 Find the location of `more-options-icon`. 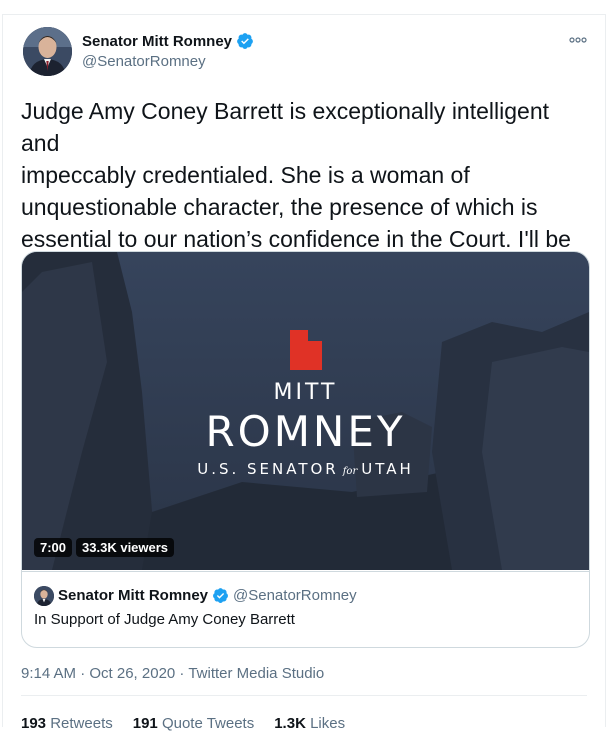

more-options-icon is located at coordinates (578, 40).